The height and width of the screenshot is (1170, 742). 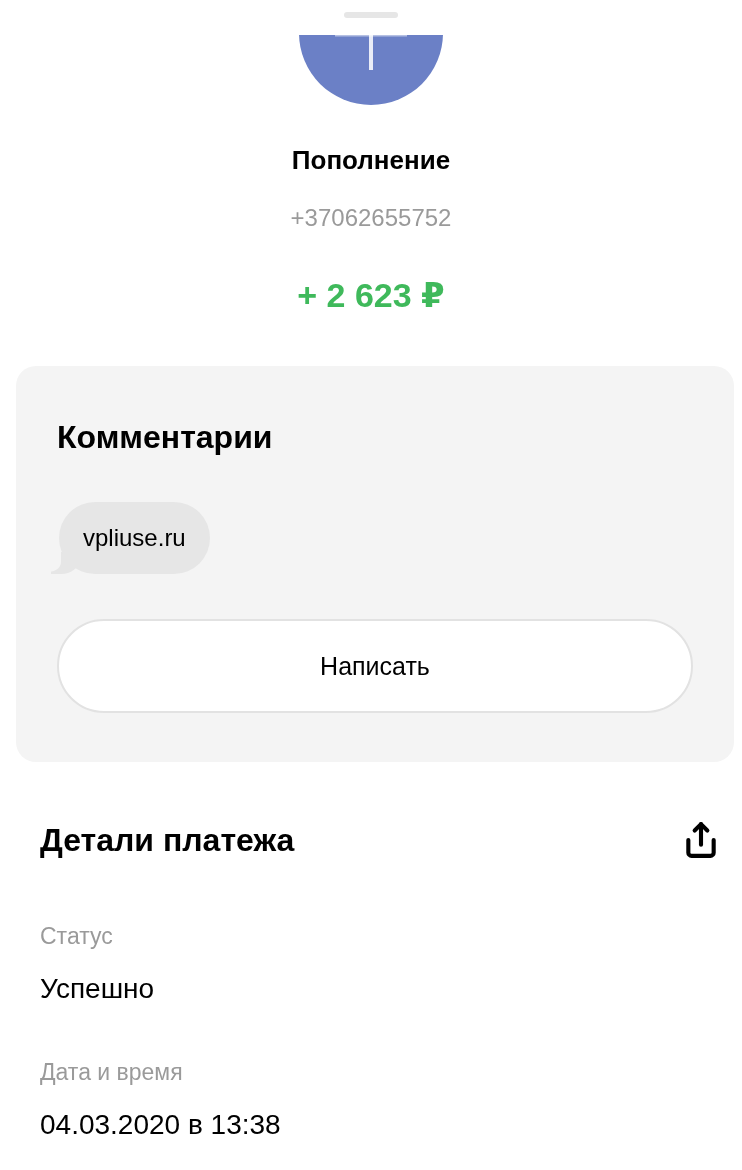 What do you see at coordinates (76, 936) in the screenshot?
I see `field-label: Статус` at bounding box center [76, 936].